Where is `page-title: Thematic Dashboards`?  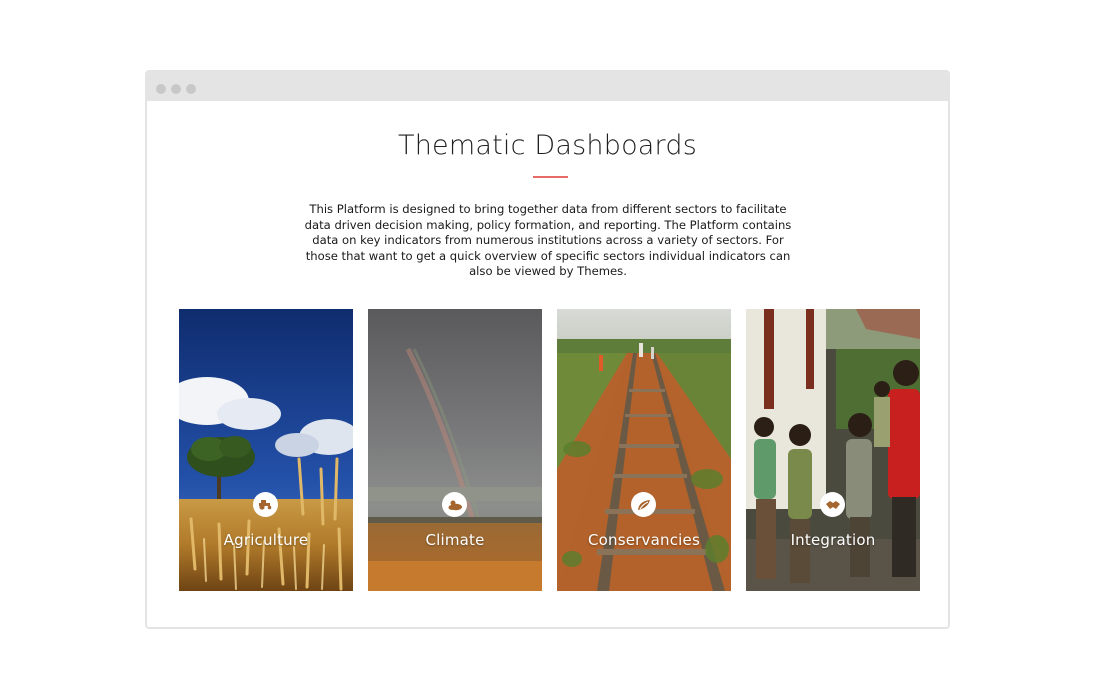 page-title: Thematic Dashboards is located at coordinates (547, 145).